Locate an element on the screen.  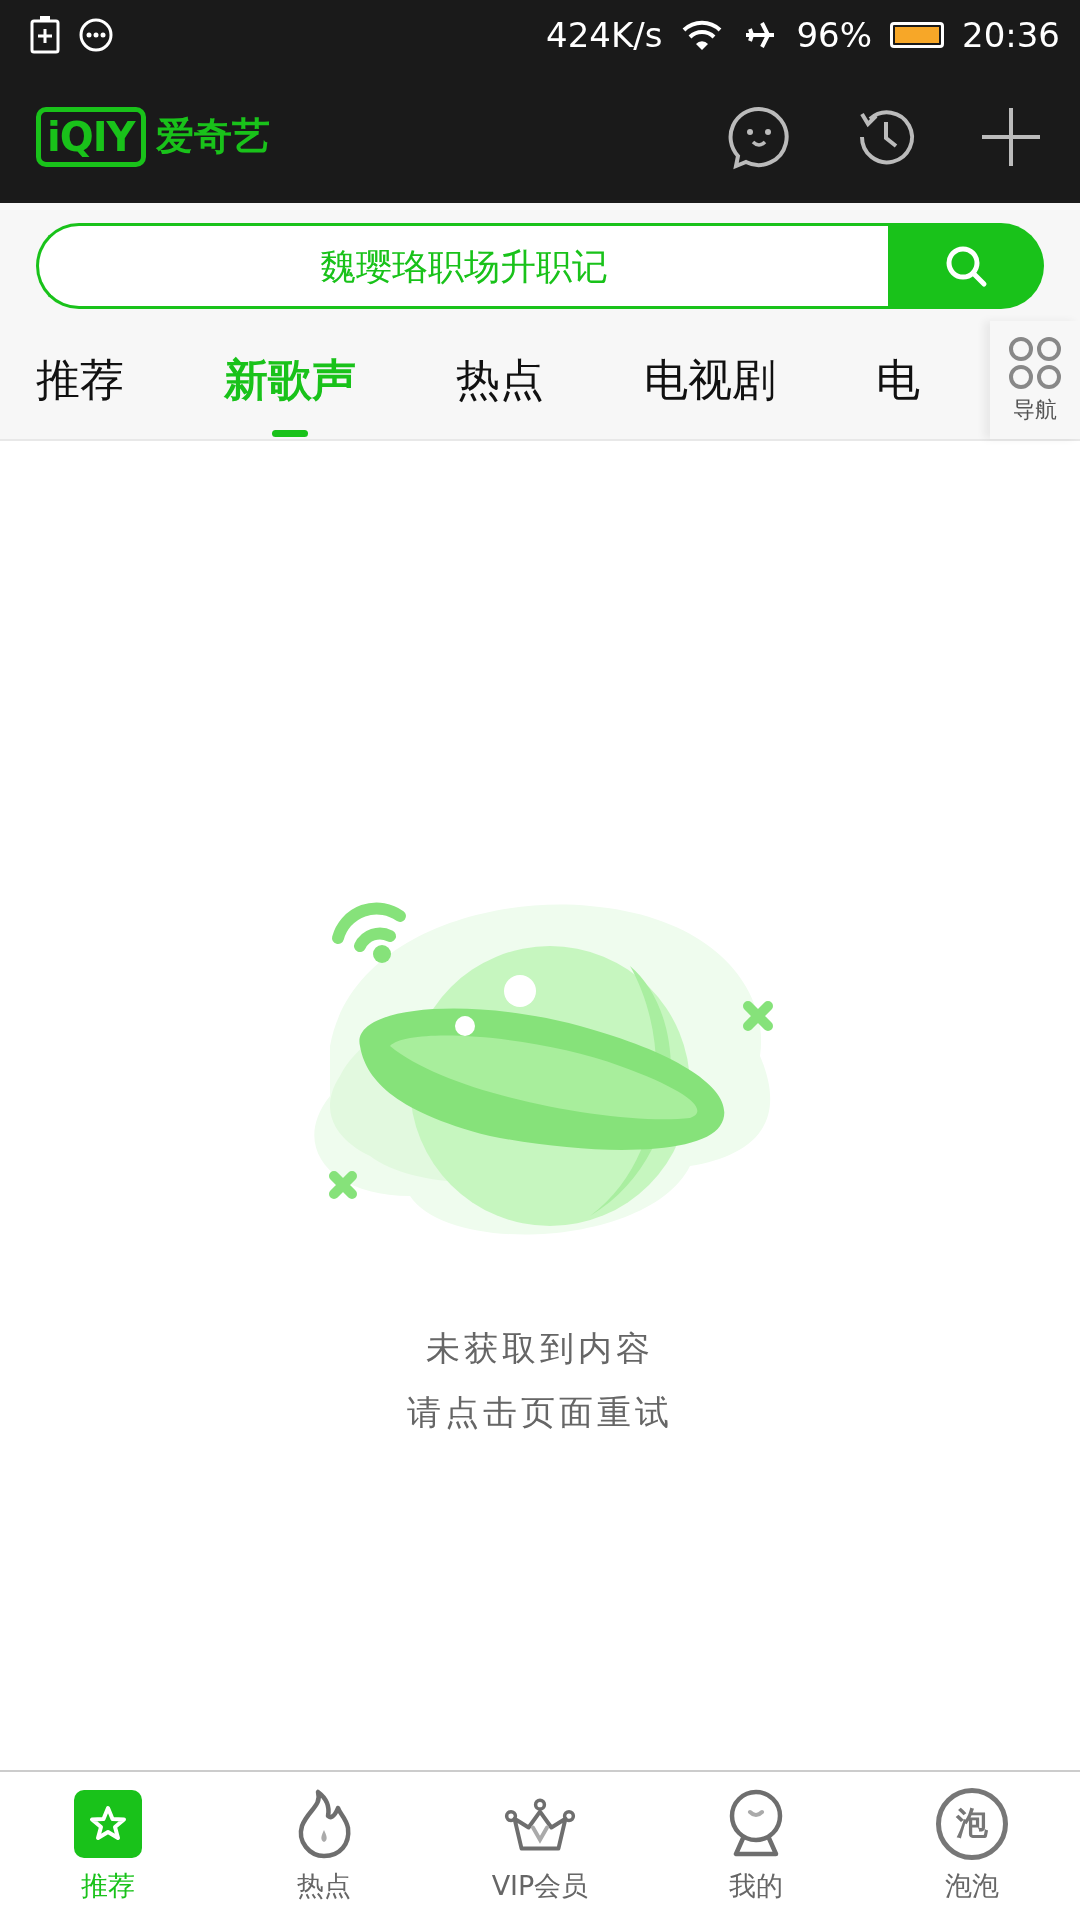
category-tab: 电 is located at coordinates (916, 380).